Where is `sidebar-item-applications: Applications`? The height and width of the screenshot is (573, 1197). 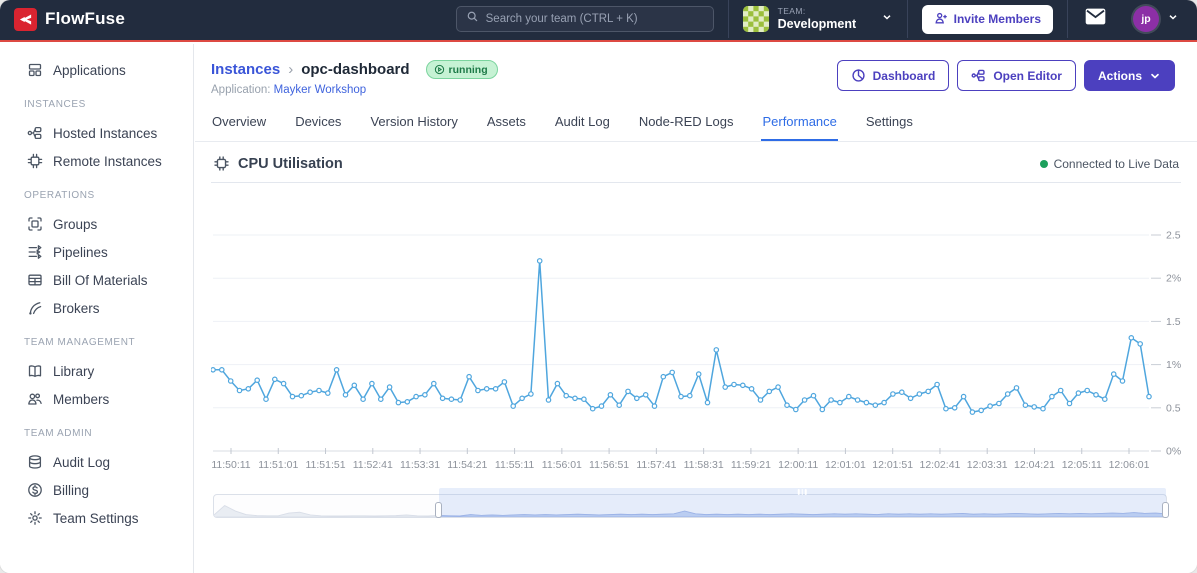 sidebar-item-applications: Applications is located at coordinates (96, 70).